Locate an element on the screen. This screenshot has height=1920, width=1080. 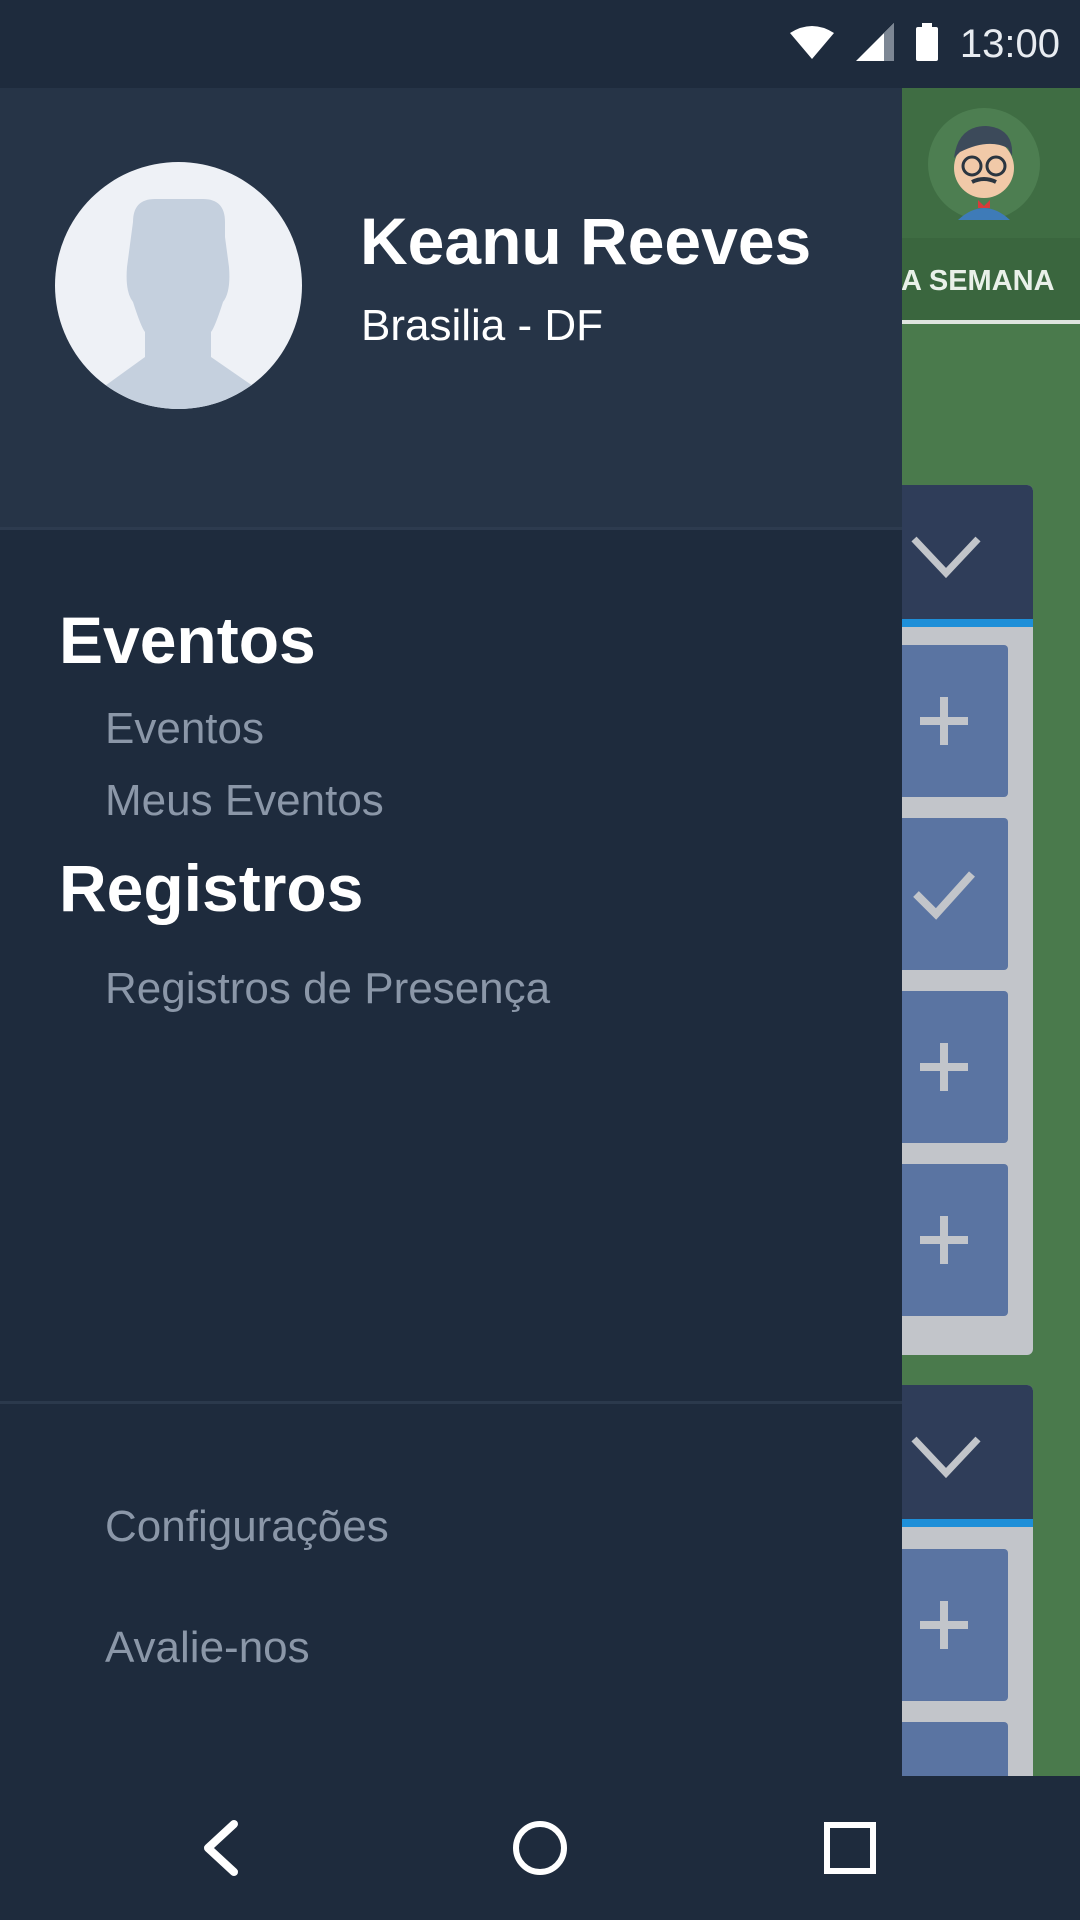
battery-icon is located at coordinates (926, 44).